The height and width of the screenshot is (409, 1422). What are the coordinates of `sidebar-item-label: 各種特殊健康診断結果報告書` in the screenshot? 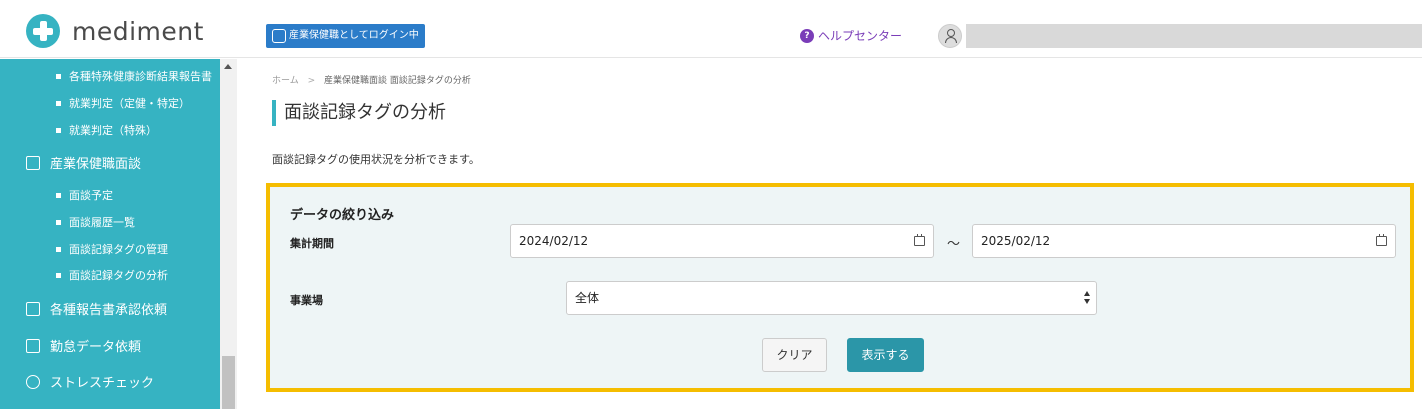 It's located at (140, 76).